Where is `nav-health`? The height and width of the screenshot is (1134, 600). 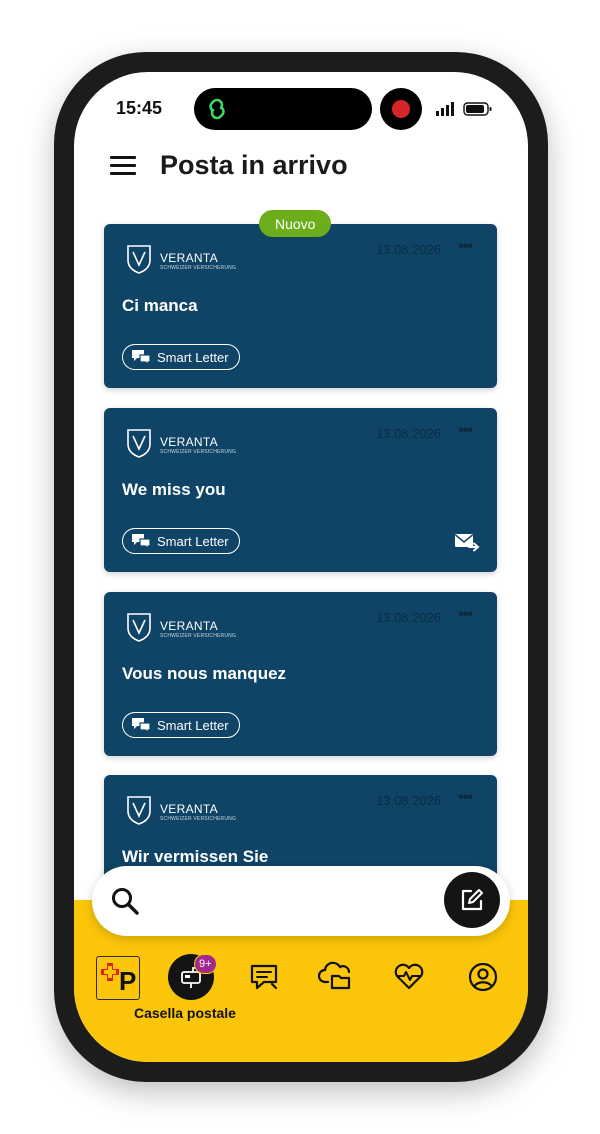
nav-health is located at coordinates (409, 977).